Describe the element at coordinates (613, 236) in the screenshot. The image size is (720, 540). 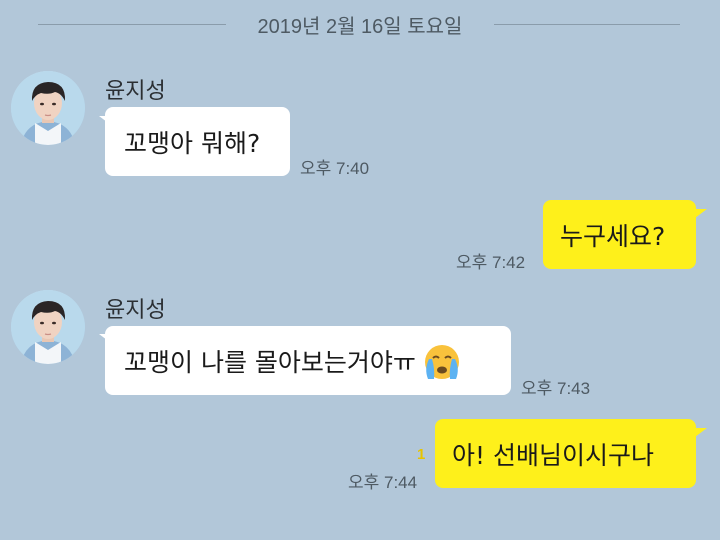
I see `message-text: 누구세요?` at that location.